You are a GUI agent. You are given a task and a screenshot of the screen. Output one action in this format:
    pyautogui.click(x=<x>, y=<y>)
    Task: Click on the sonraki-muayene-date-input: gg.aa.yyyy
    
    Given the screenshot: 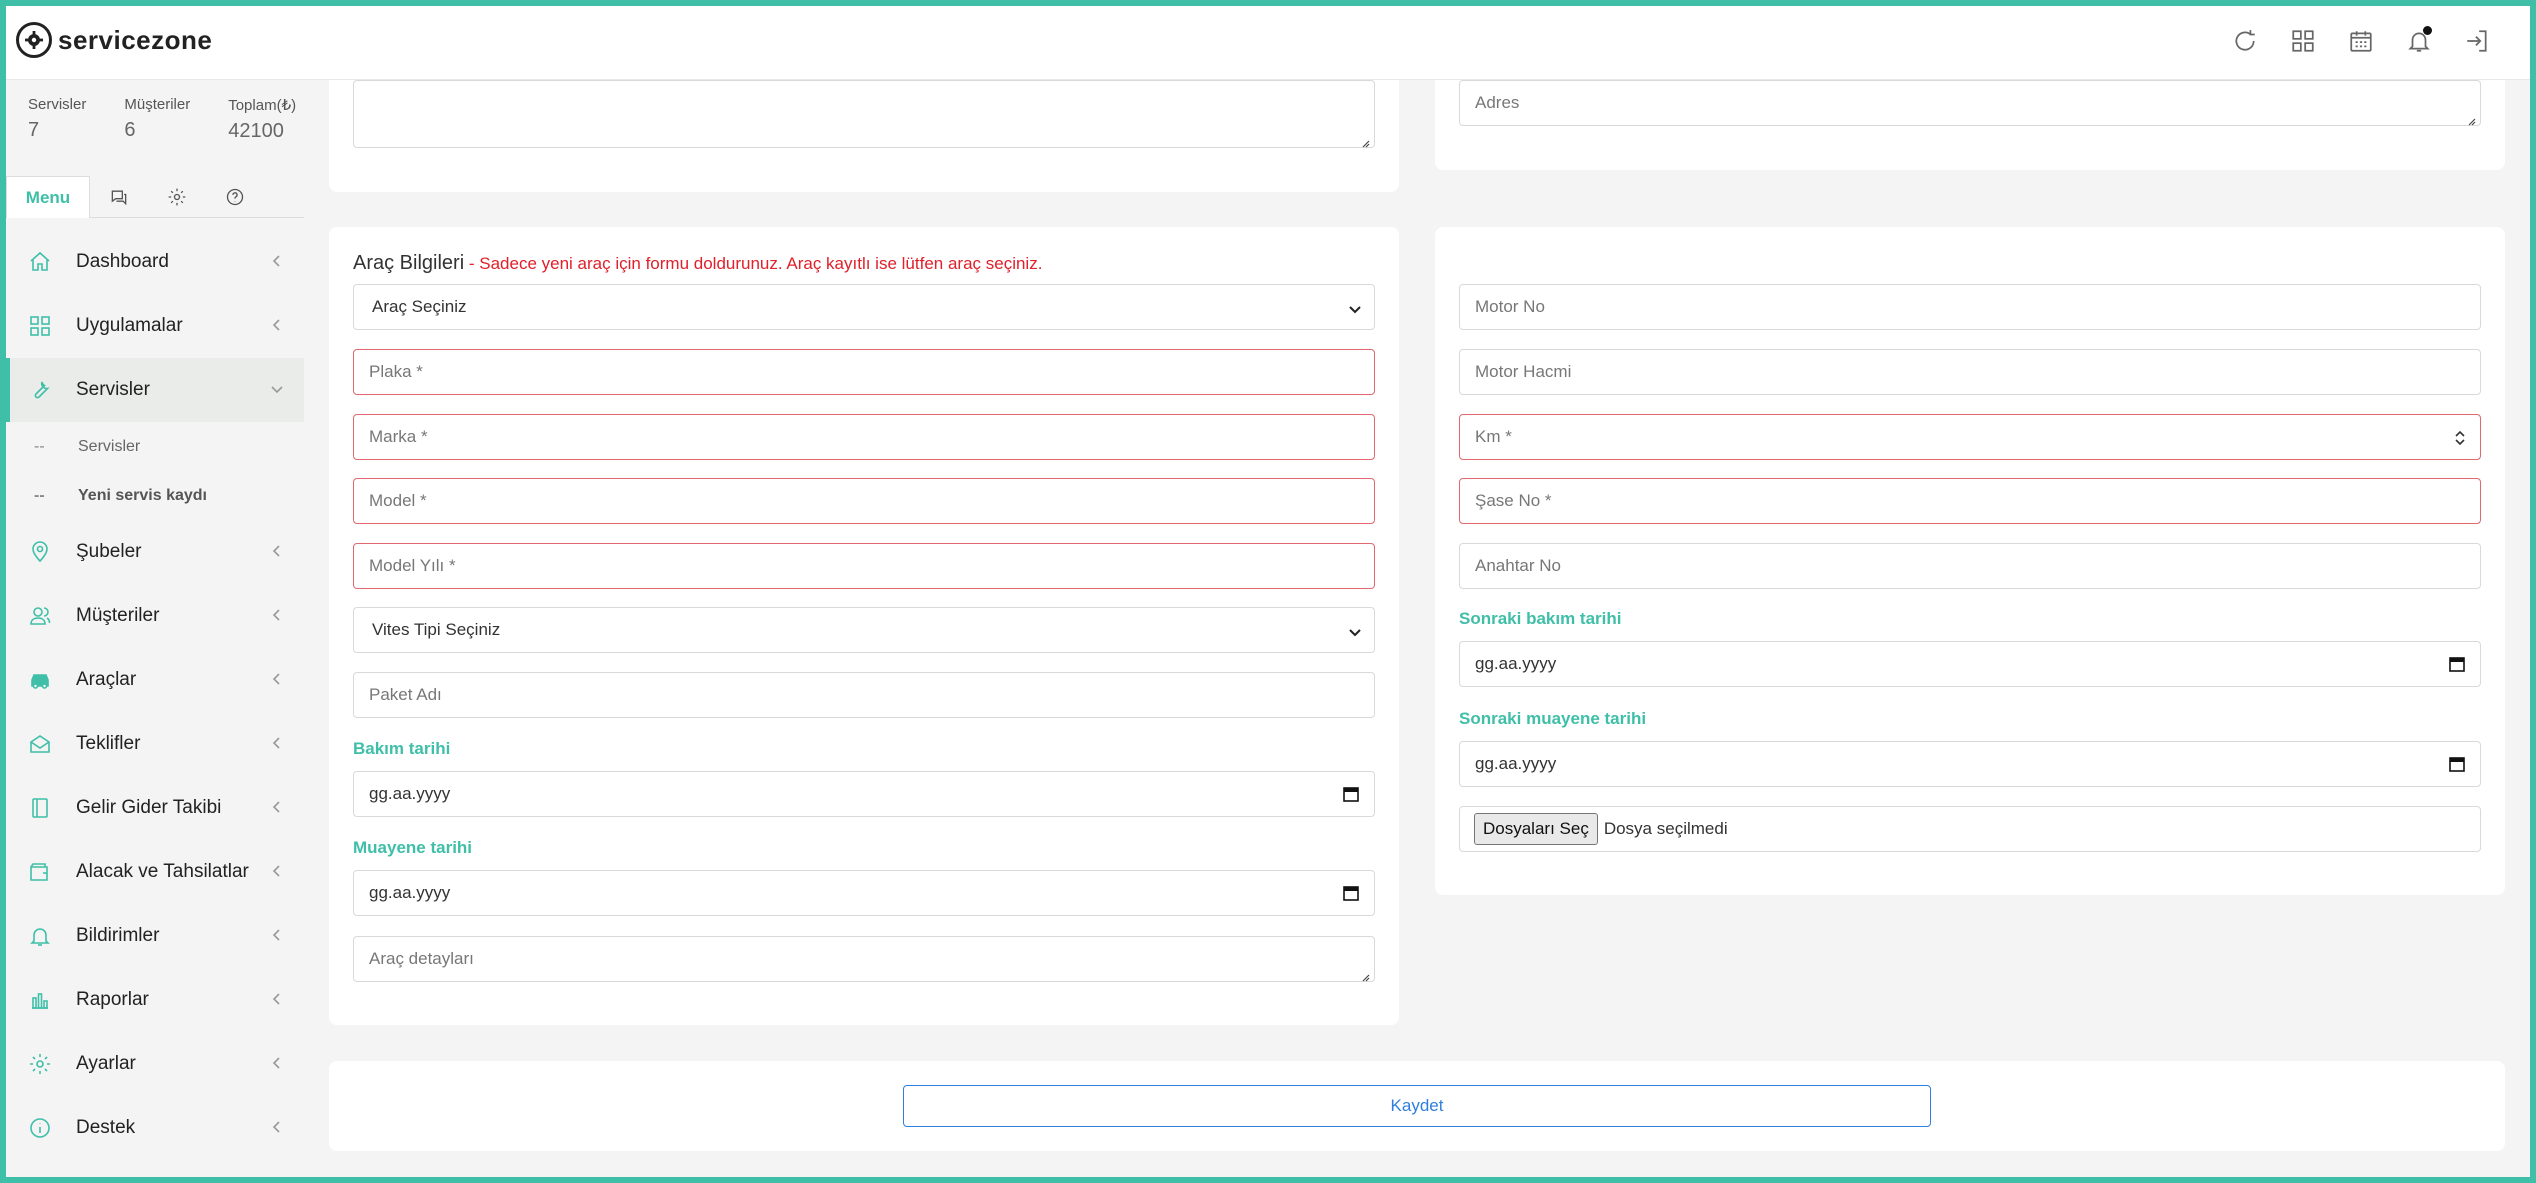 What is the action you would take?
    pyautogui.click(x=1970, y=764)
    